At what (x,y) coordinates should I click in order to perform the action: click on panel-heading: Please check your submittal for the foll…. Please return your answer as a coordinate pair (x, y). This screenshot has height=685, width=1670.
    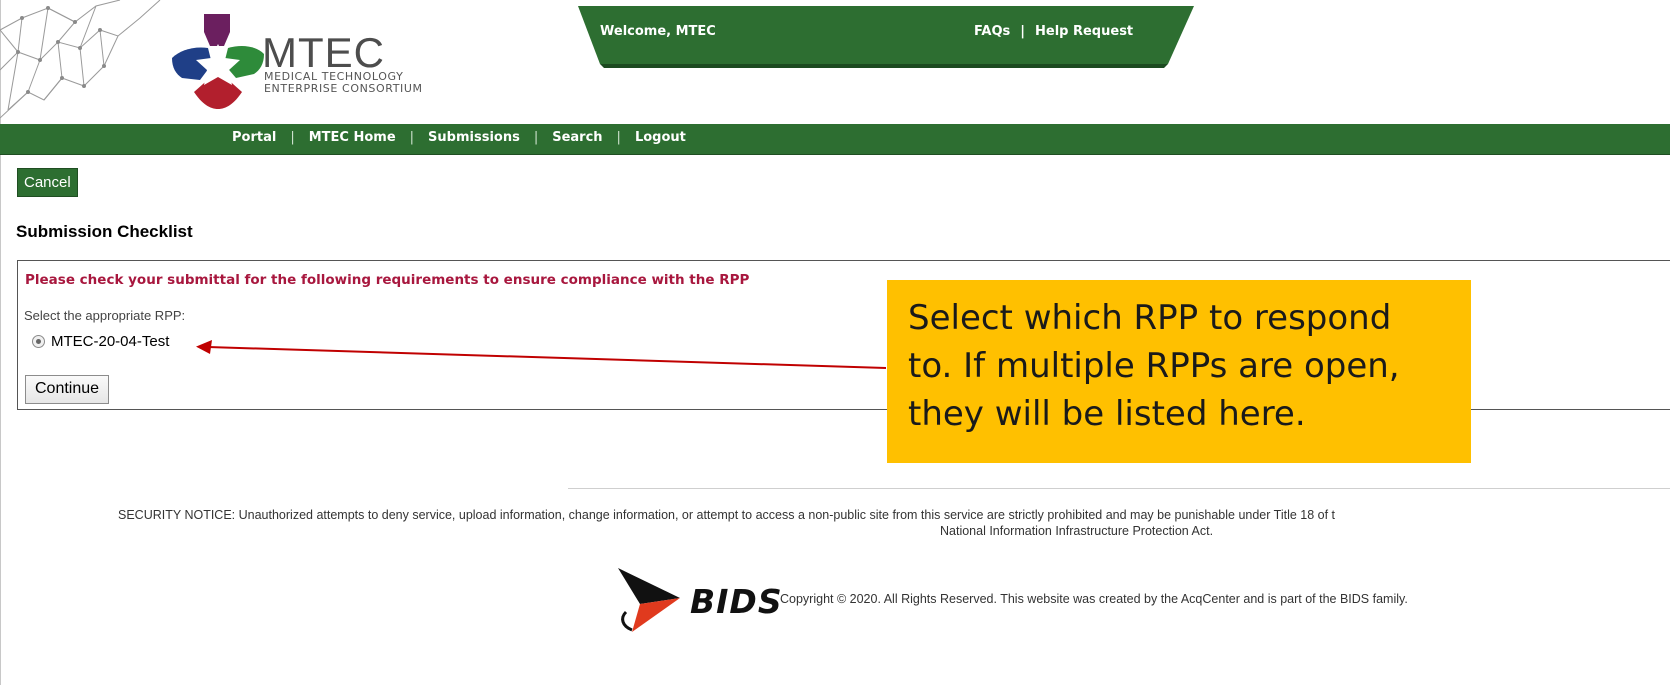
    Looking at the image, I should click on (387, 280).